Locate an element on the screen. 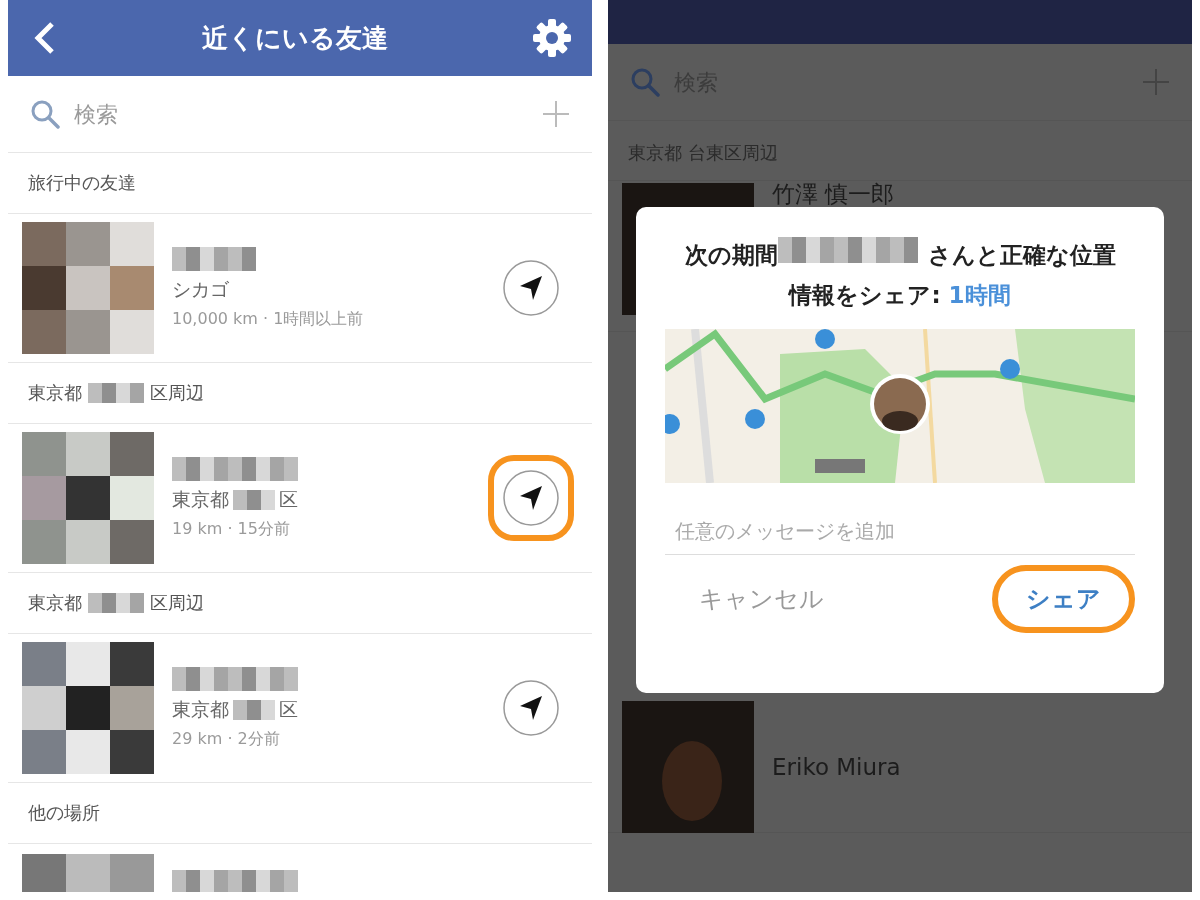  section-title: 旅行中の友達 is located at coordinates (82, 183).